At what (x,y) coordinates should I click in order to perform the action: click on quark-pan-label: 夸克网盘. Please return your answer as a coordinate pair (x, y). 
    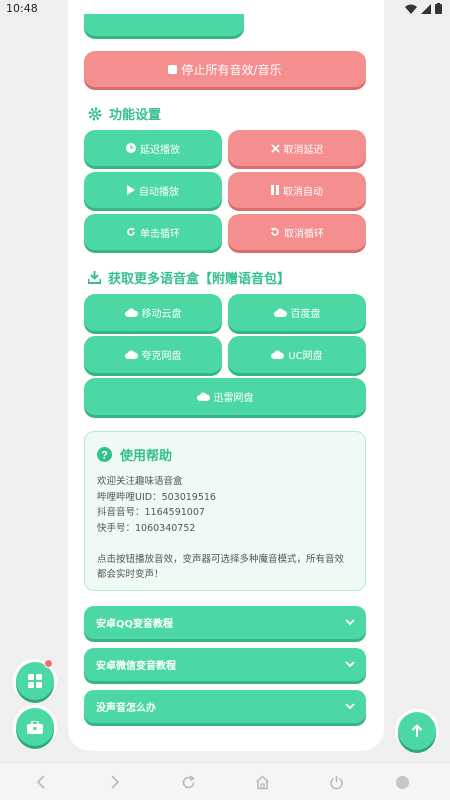
    Looking at the image, I should click on (161, 356).